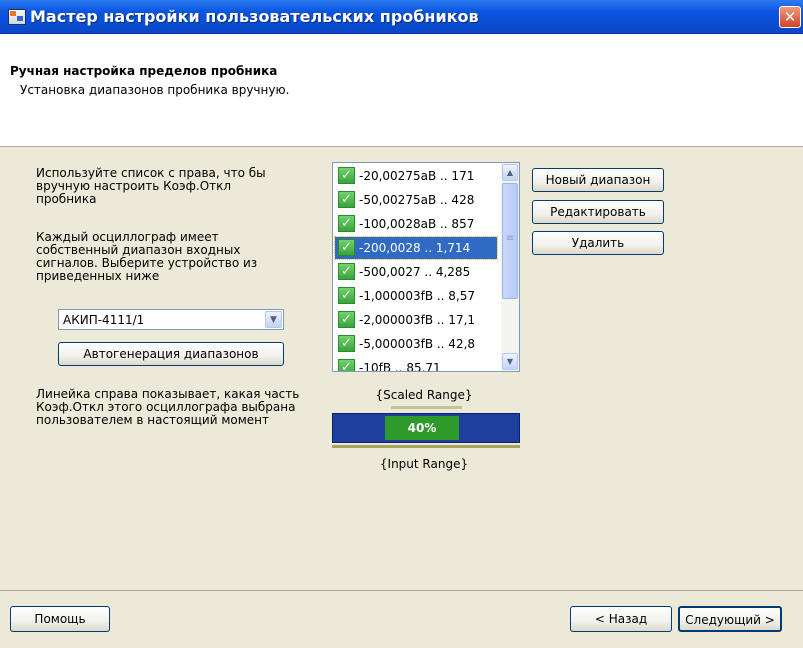 The image size is (803, 648). I want to click on range-list-item: ✓ -200,0028 .. 1,714, so click(416, 248).